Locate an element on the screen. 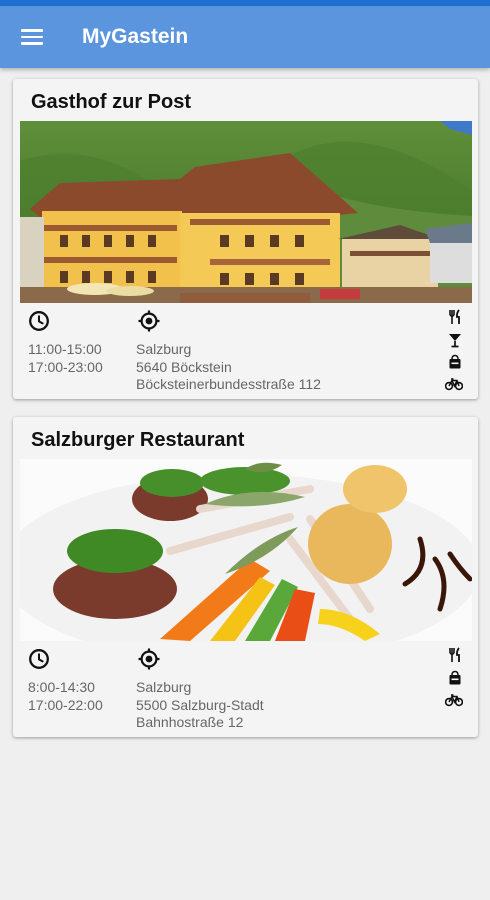 The image size is (490, 900). opening-hours: 11:00-15:00 17:00-23:00 is located at coordinates (65, 358).